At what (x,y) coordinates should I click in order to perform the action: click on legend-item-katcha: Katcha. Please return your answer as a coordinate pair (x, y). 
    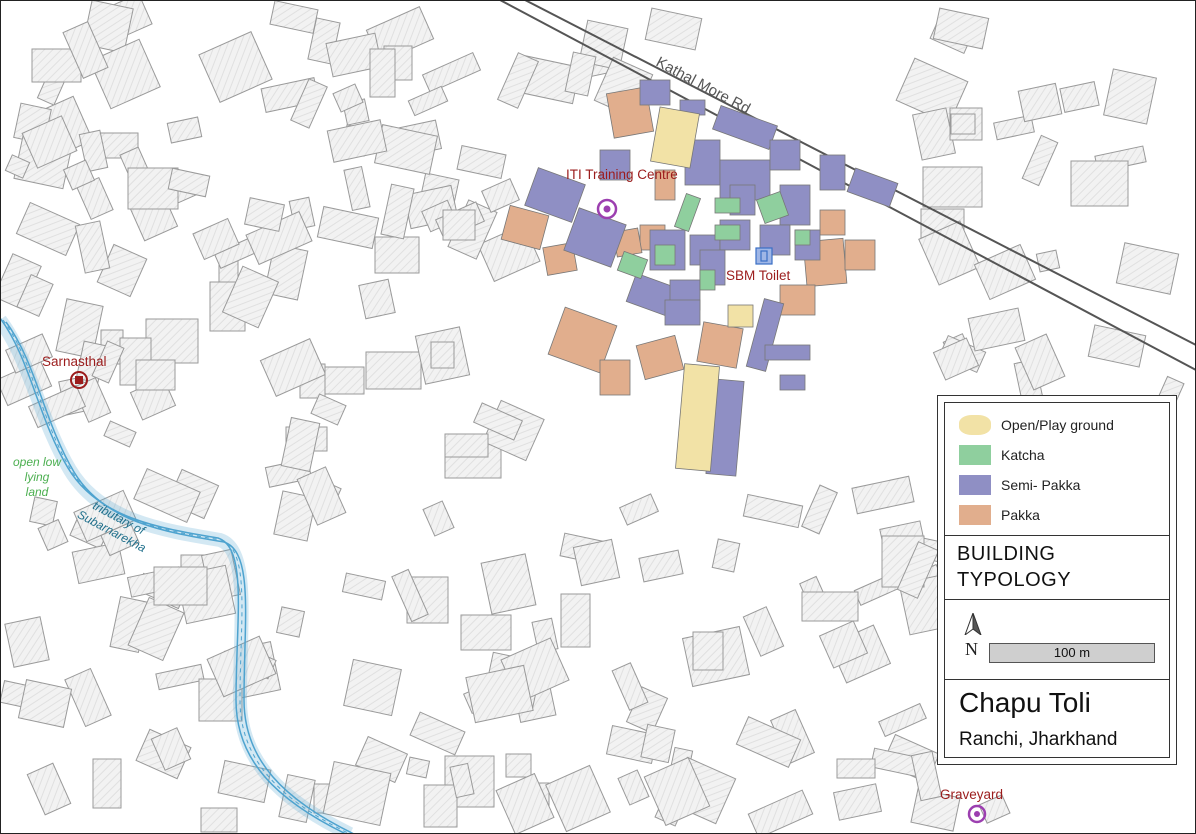
    Looking at the image, I should click on (1002, 455).